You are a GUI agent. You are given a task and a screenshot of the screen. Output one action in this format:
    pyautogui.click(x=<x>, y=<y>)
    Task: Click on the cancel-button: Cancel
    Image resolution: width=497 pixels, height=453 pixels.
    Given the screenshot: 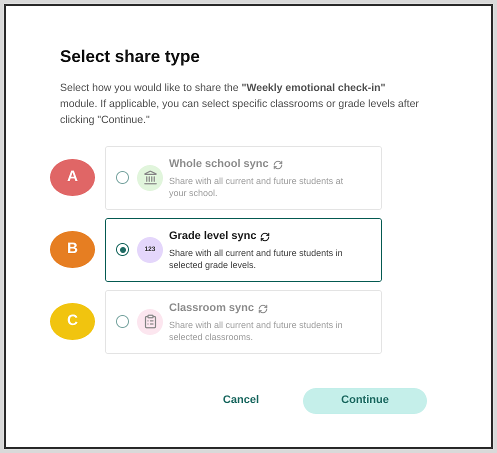 What is the action you would take?
    pyautogui.click(x=240, y=400)
    